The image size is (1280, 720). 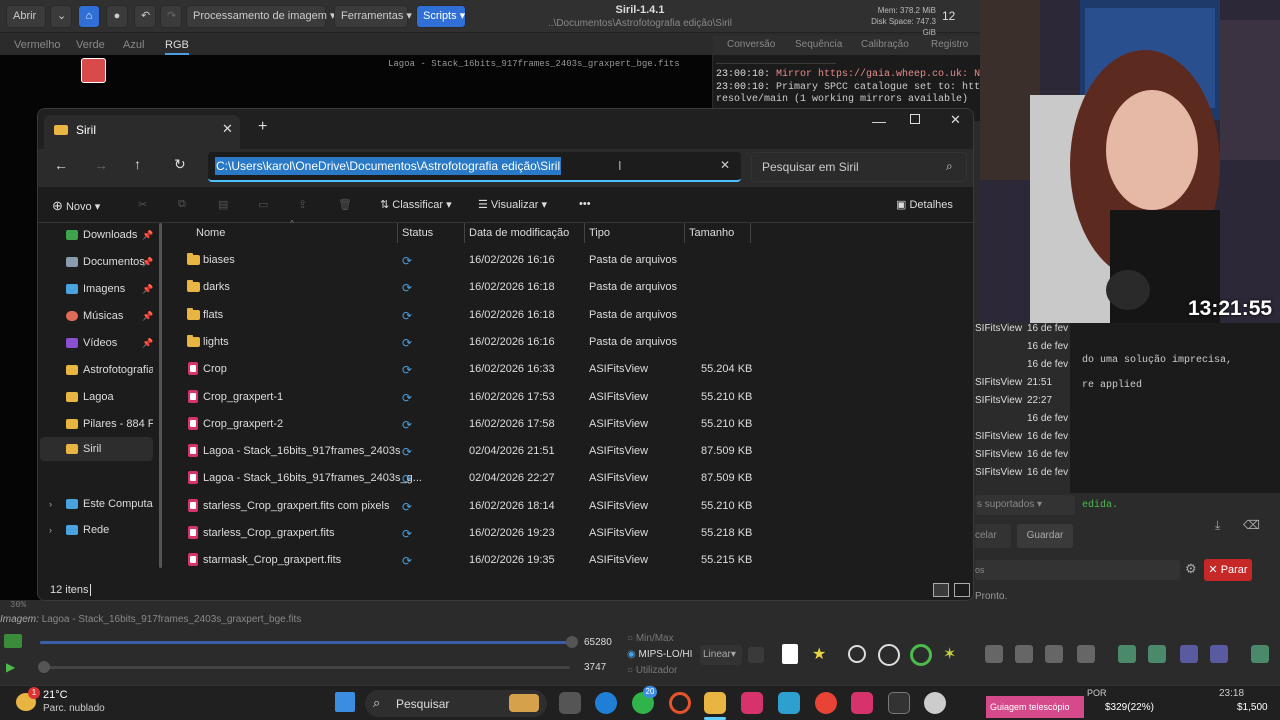 What do you see at coordinates (606, 703) in the screenshot?
I see `edge-icon` at bounding box center [606, 703].